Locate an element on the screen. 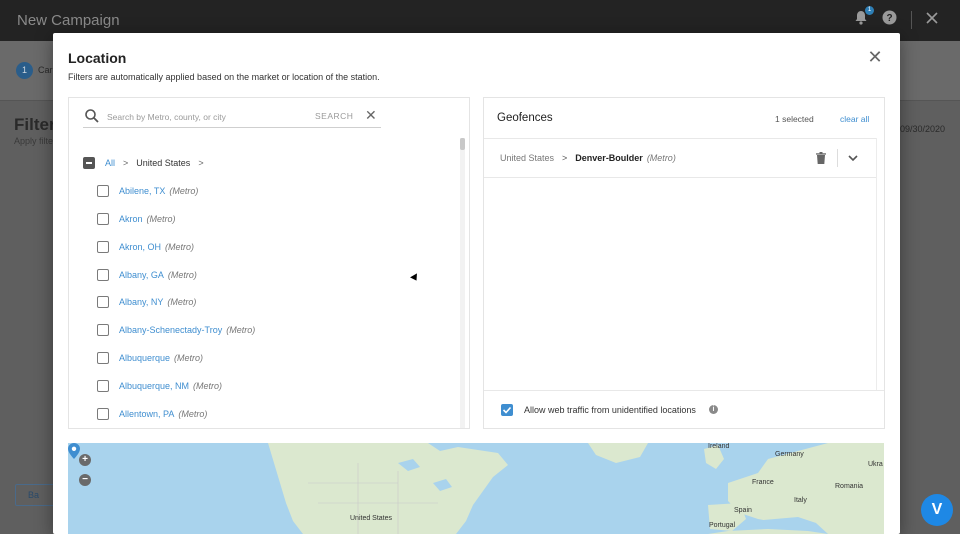  map-label-germany: Germany is located at coordinates (789, 454).